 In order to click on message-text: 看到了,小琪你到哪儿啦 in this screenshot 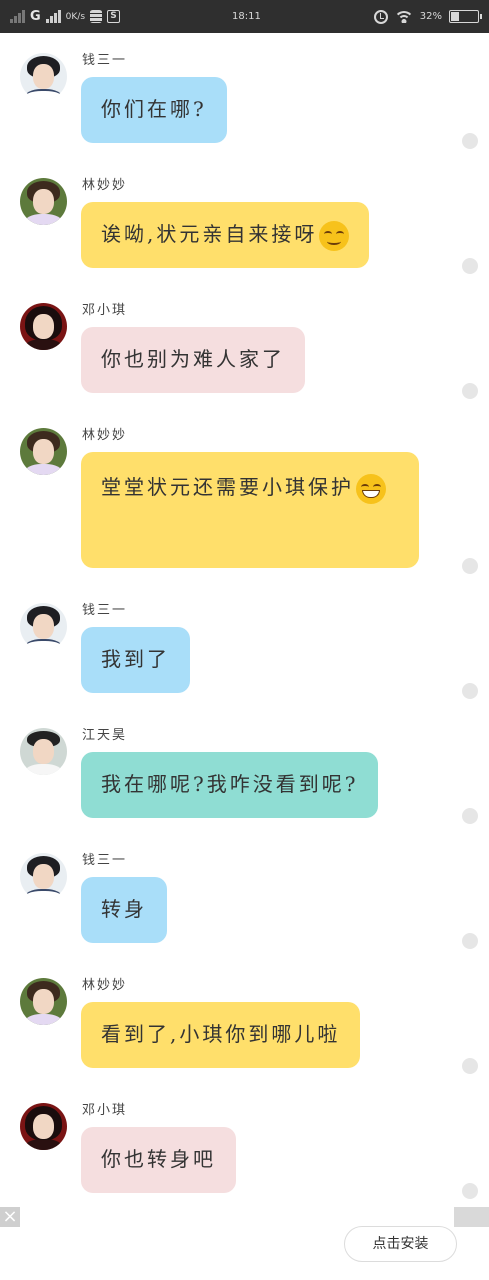, I will do `click(221, 1034)`.